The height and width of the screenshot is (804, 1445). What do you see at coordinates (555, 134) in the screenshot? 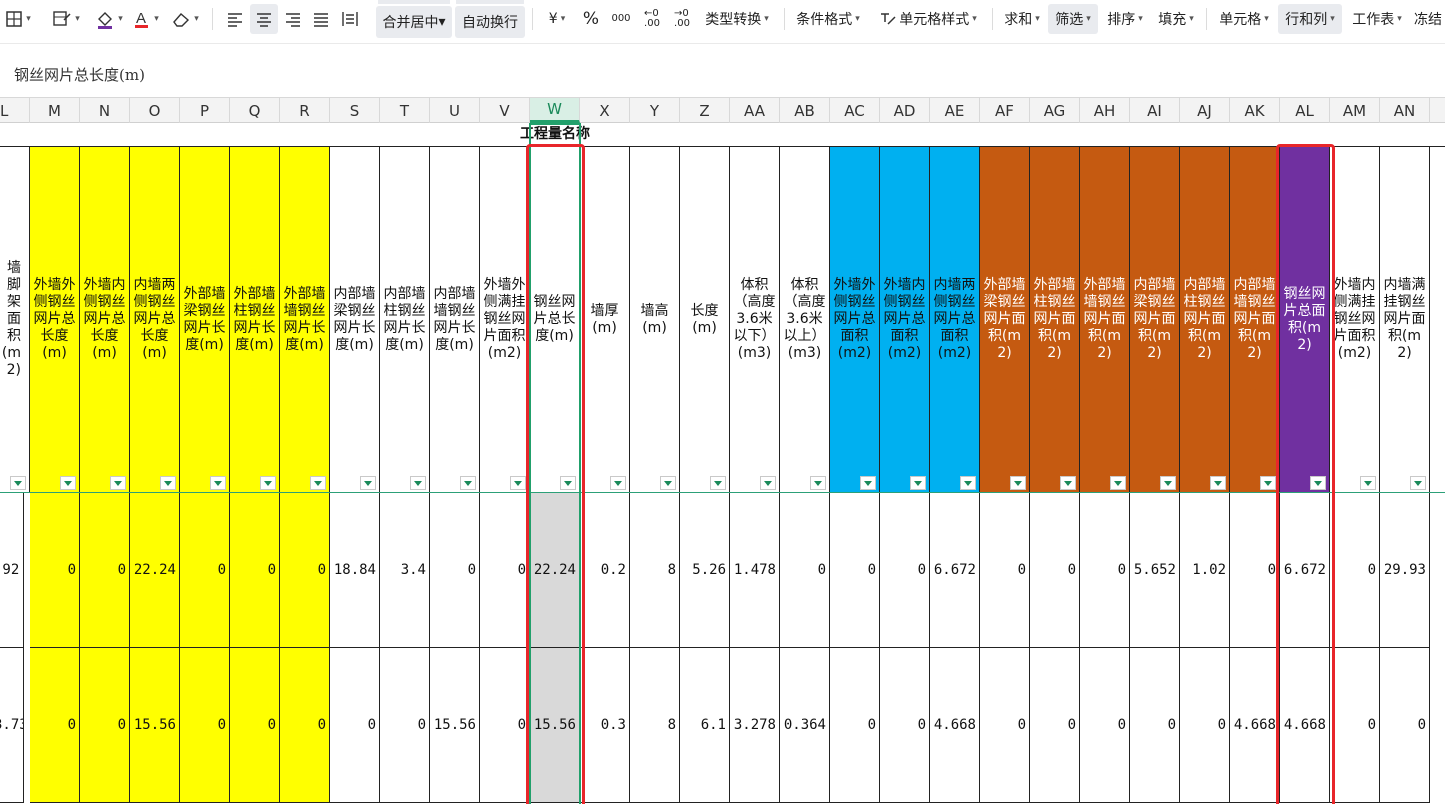
I see `group-title: 工程量名称` at bounding box center [555, 134].